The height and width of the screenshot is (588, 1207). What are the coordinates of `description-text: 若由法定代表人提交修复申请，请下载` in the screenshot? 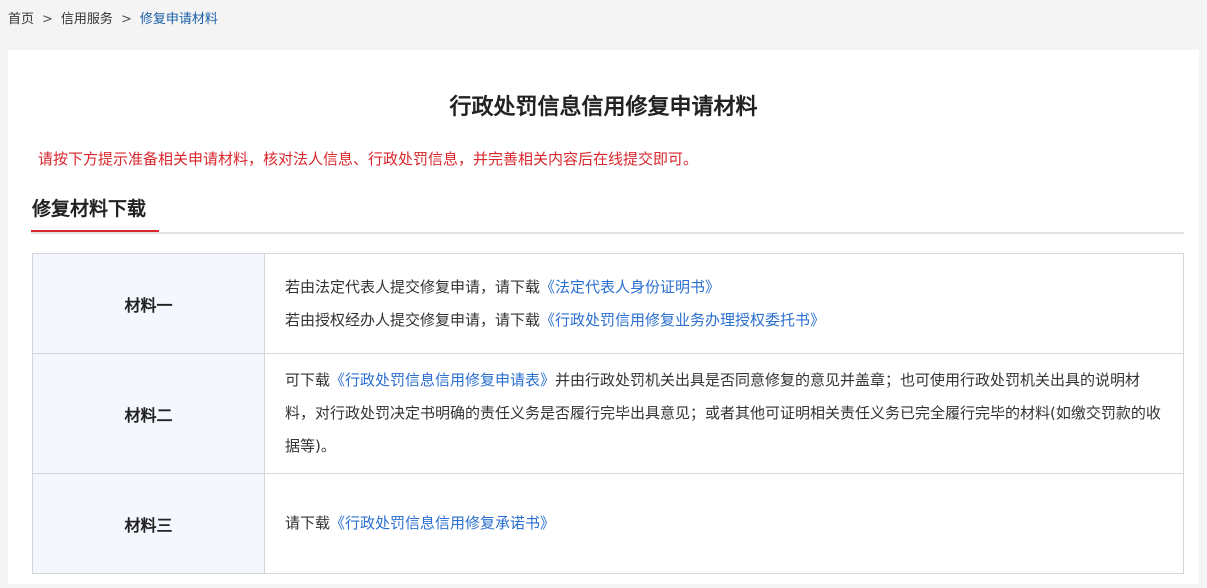 It's located at (413, 286).